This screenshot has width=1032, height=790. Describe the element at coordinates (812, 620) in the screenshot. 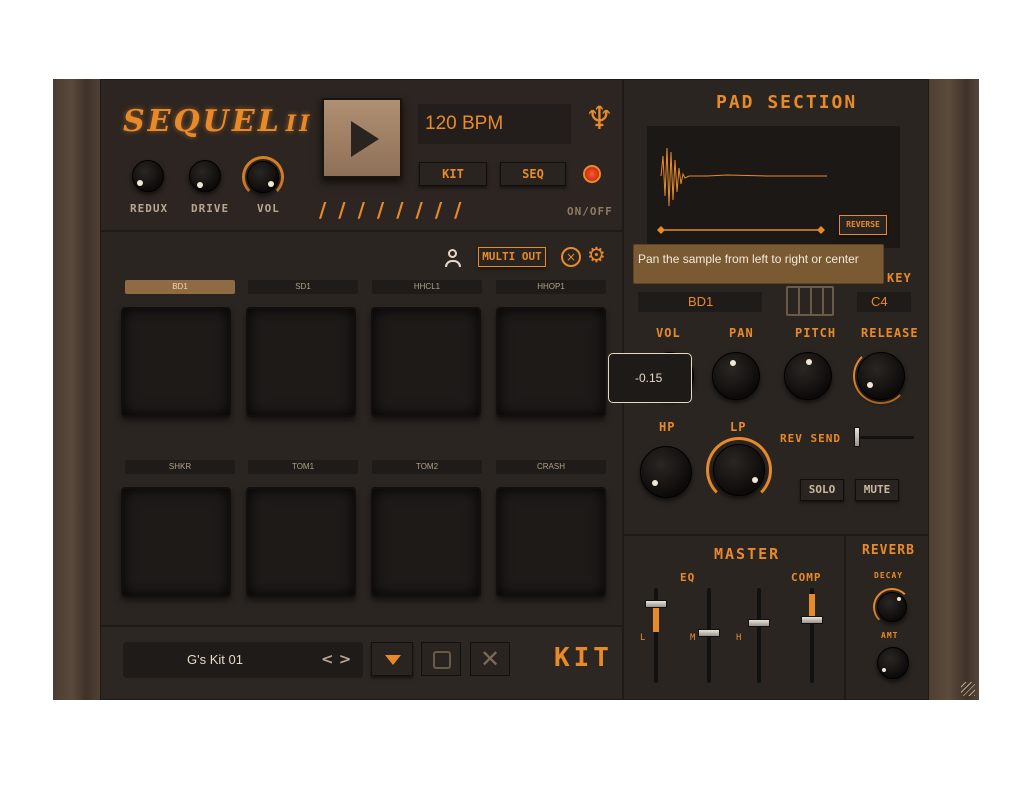

I see `comp-handle` at that location.